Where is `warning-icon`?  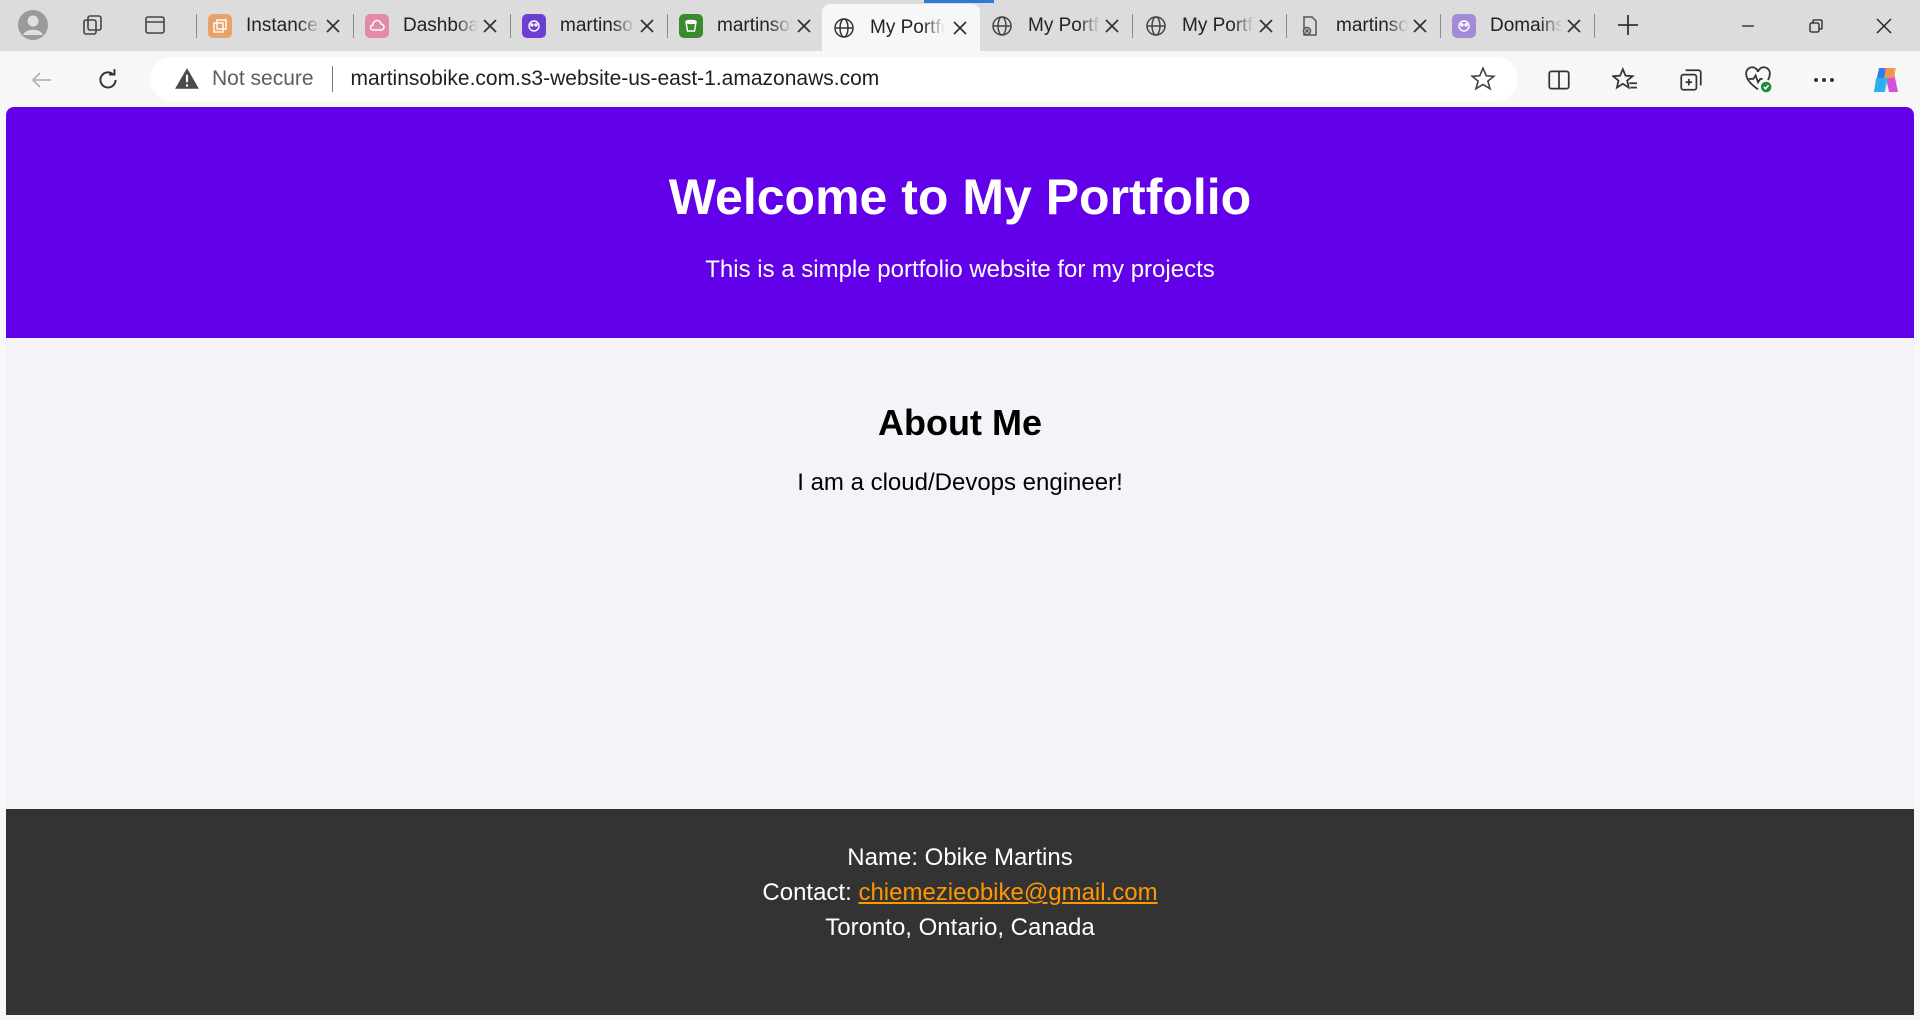 warning-icon is located at coordinates (187, 79).